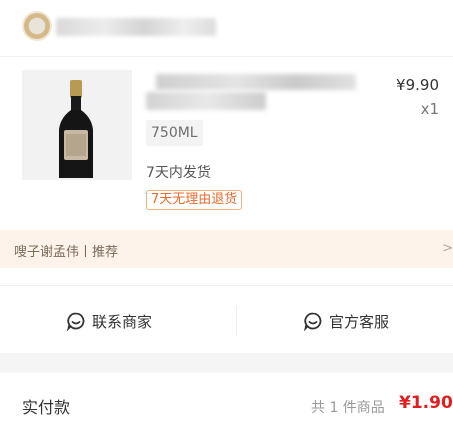  I want to click on item-count: 共 1 件商品, so click(348, 408).